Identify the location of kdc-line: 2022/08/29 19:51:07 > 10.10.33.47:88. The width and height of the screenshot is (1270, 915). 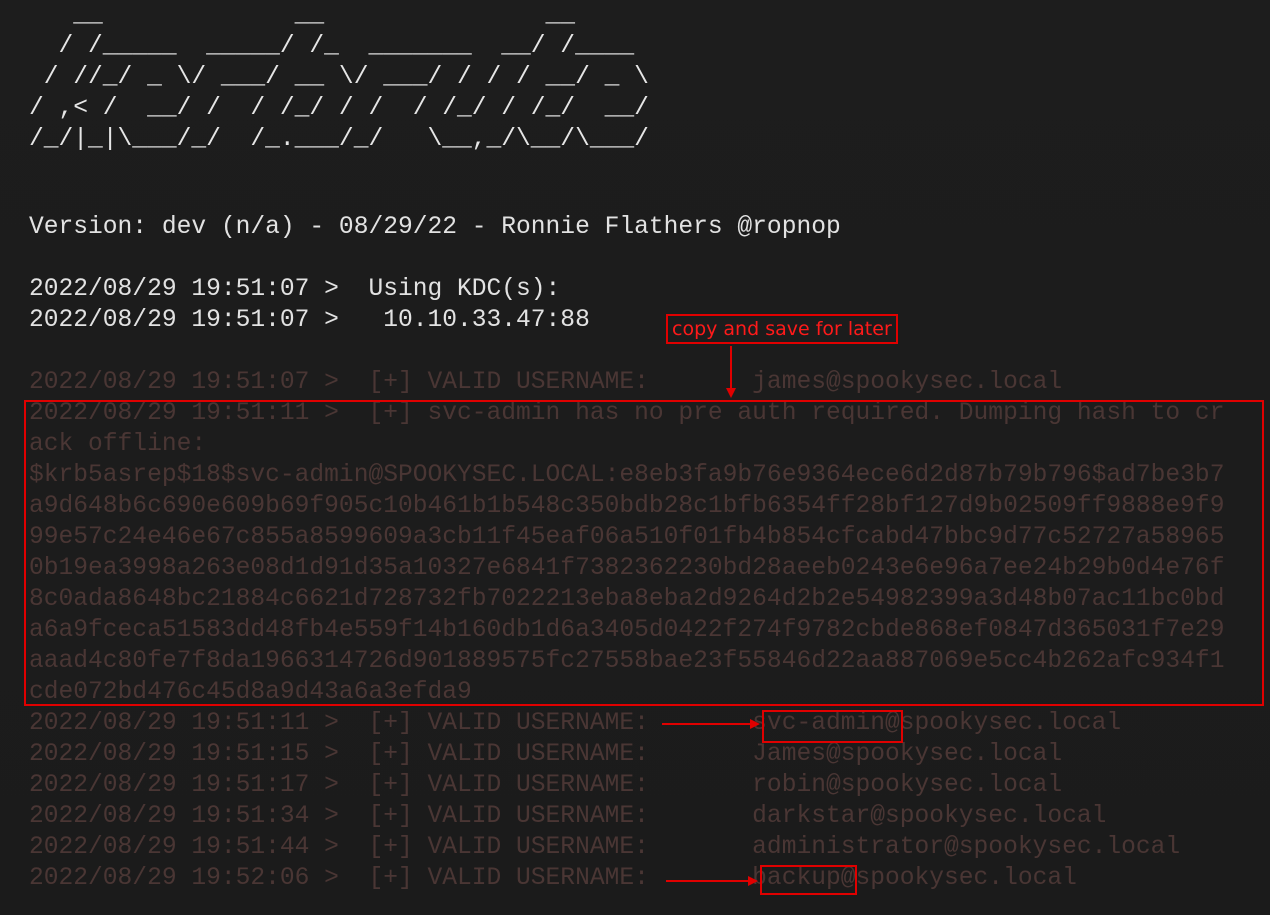
(309, 320).